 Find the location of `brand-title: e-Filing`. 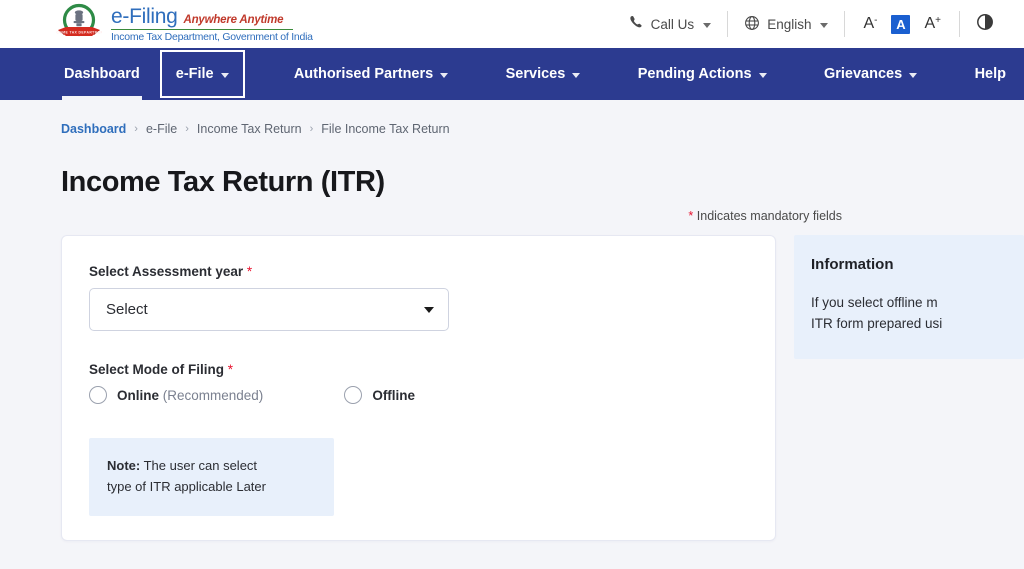

brand-title: e-Filing is located at coordinates (144, 17).